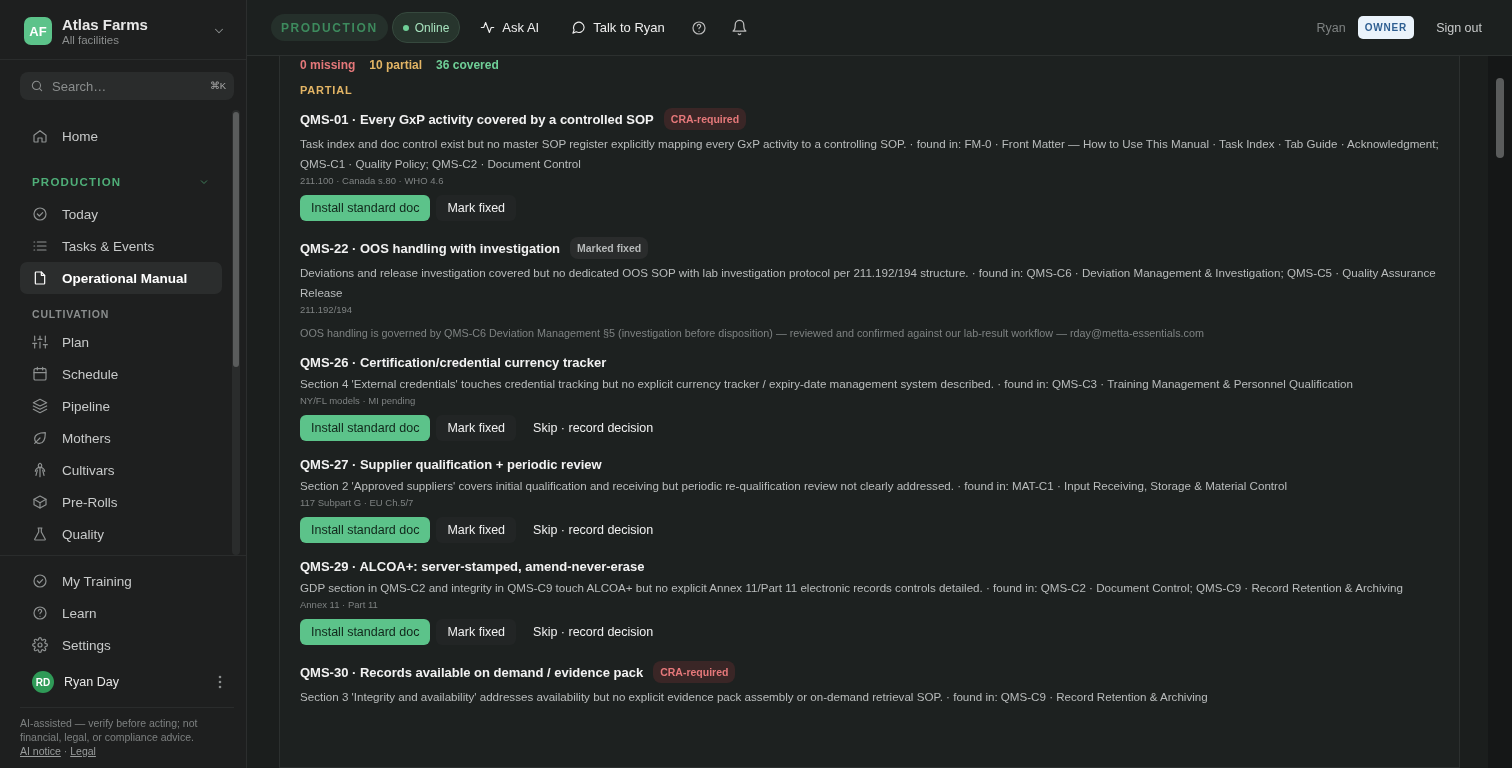 The height and width of the screenshot is (768, 1512). What do you see at coordinates (1386, 27) in the screenshot?
I see `role-badge: OWNER` at bounding box center [1386, 27].